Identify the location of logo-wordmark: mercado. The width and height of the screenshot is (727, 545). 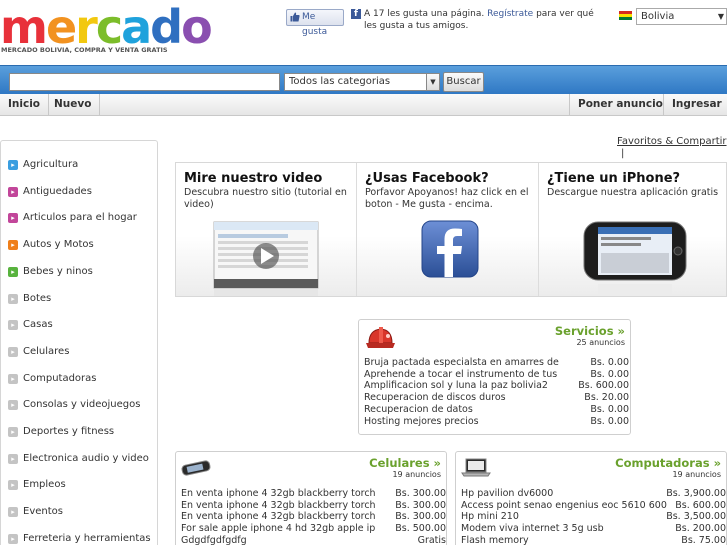
(106, 27).